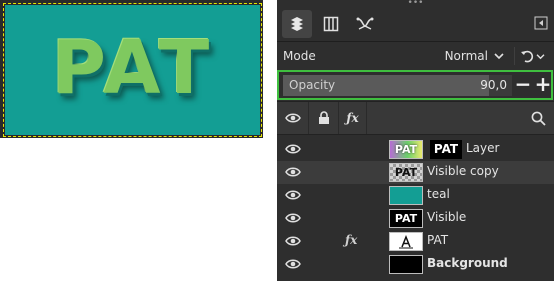  I want to click on layer-mask-thumbnail: PAT, so click(446, 149).